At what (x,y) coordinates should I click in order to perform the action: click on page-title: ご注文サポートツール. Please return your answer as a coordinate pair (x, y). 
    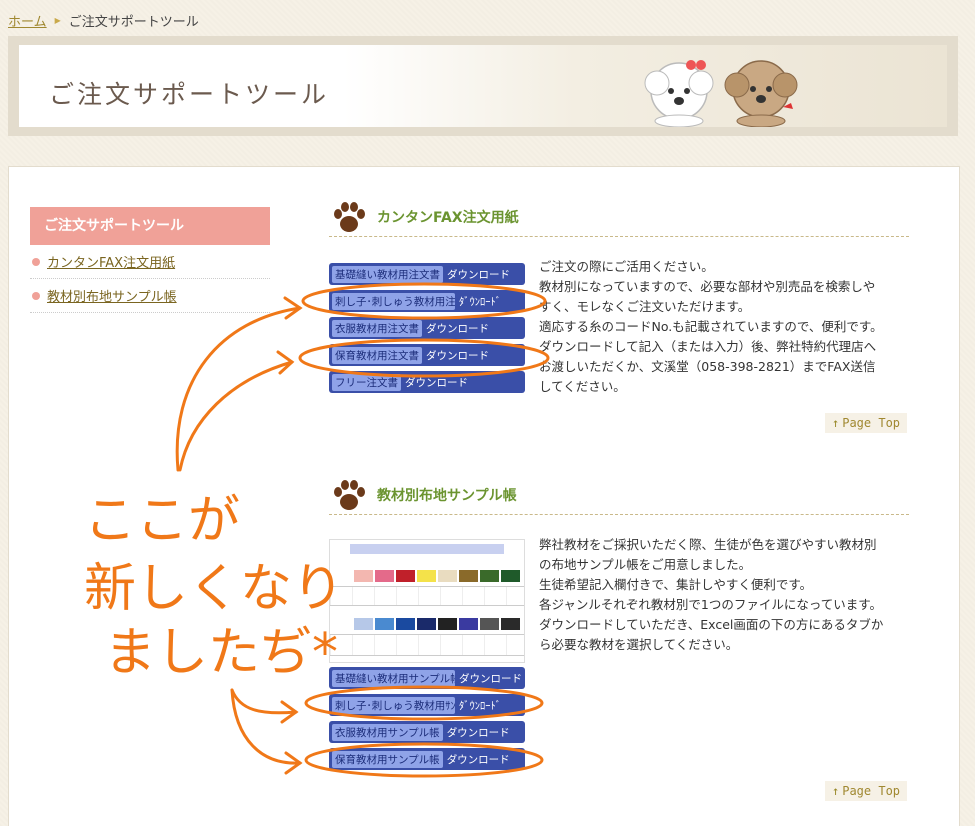
    Looking at the image, I should click on (189, 94).